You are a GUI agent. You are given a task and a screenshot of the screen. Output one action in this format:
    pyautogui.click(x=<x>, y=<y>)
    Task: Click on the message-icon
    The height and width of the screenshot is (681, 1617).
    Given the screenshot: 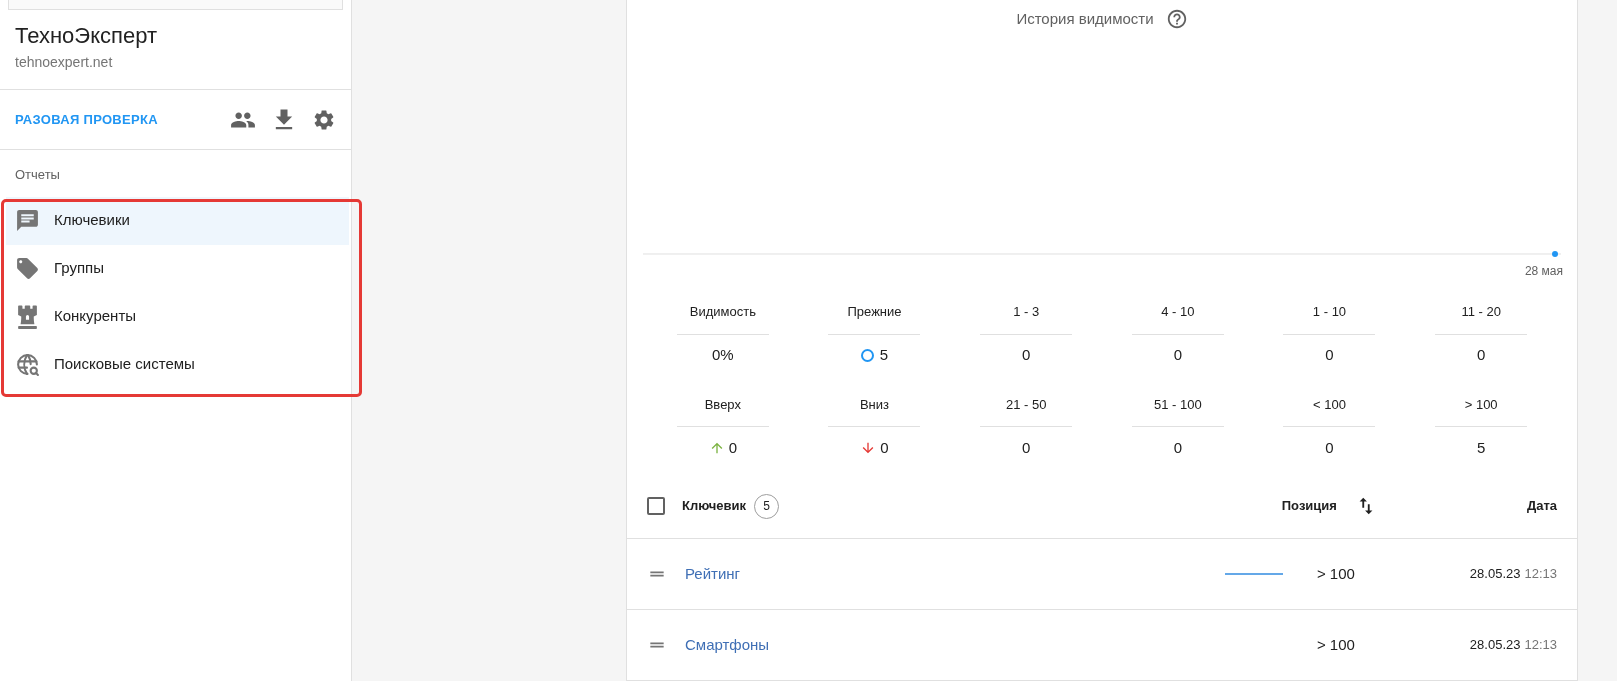 What is the action you would take?
    pyautogui.click(x=27, y=220)
    